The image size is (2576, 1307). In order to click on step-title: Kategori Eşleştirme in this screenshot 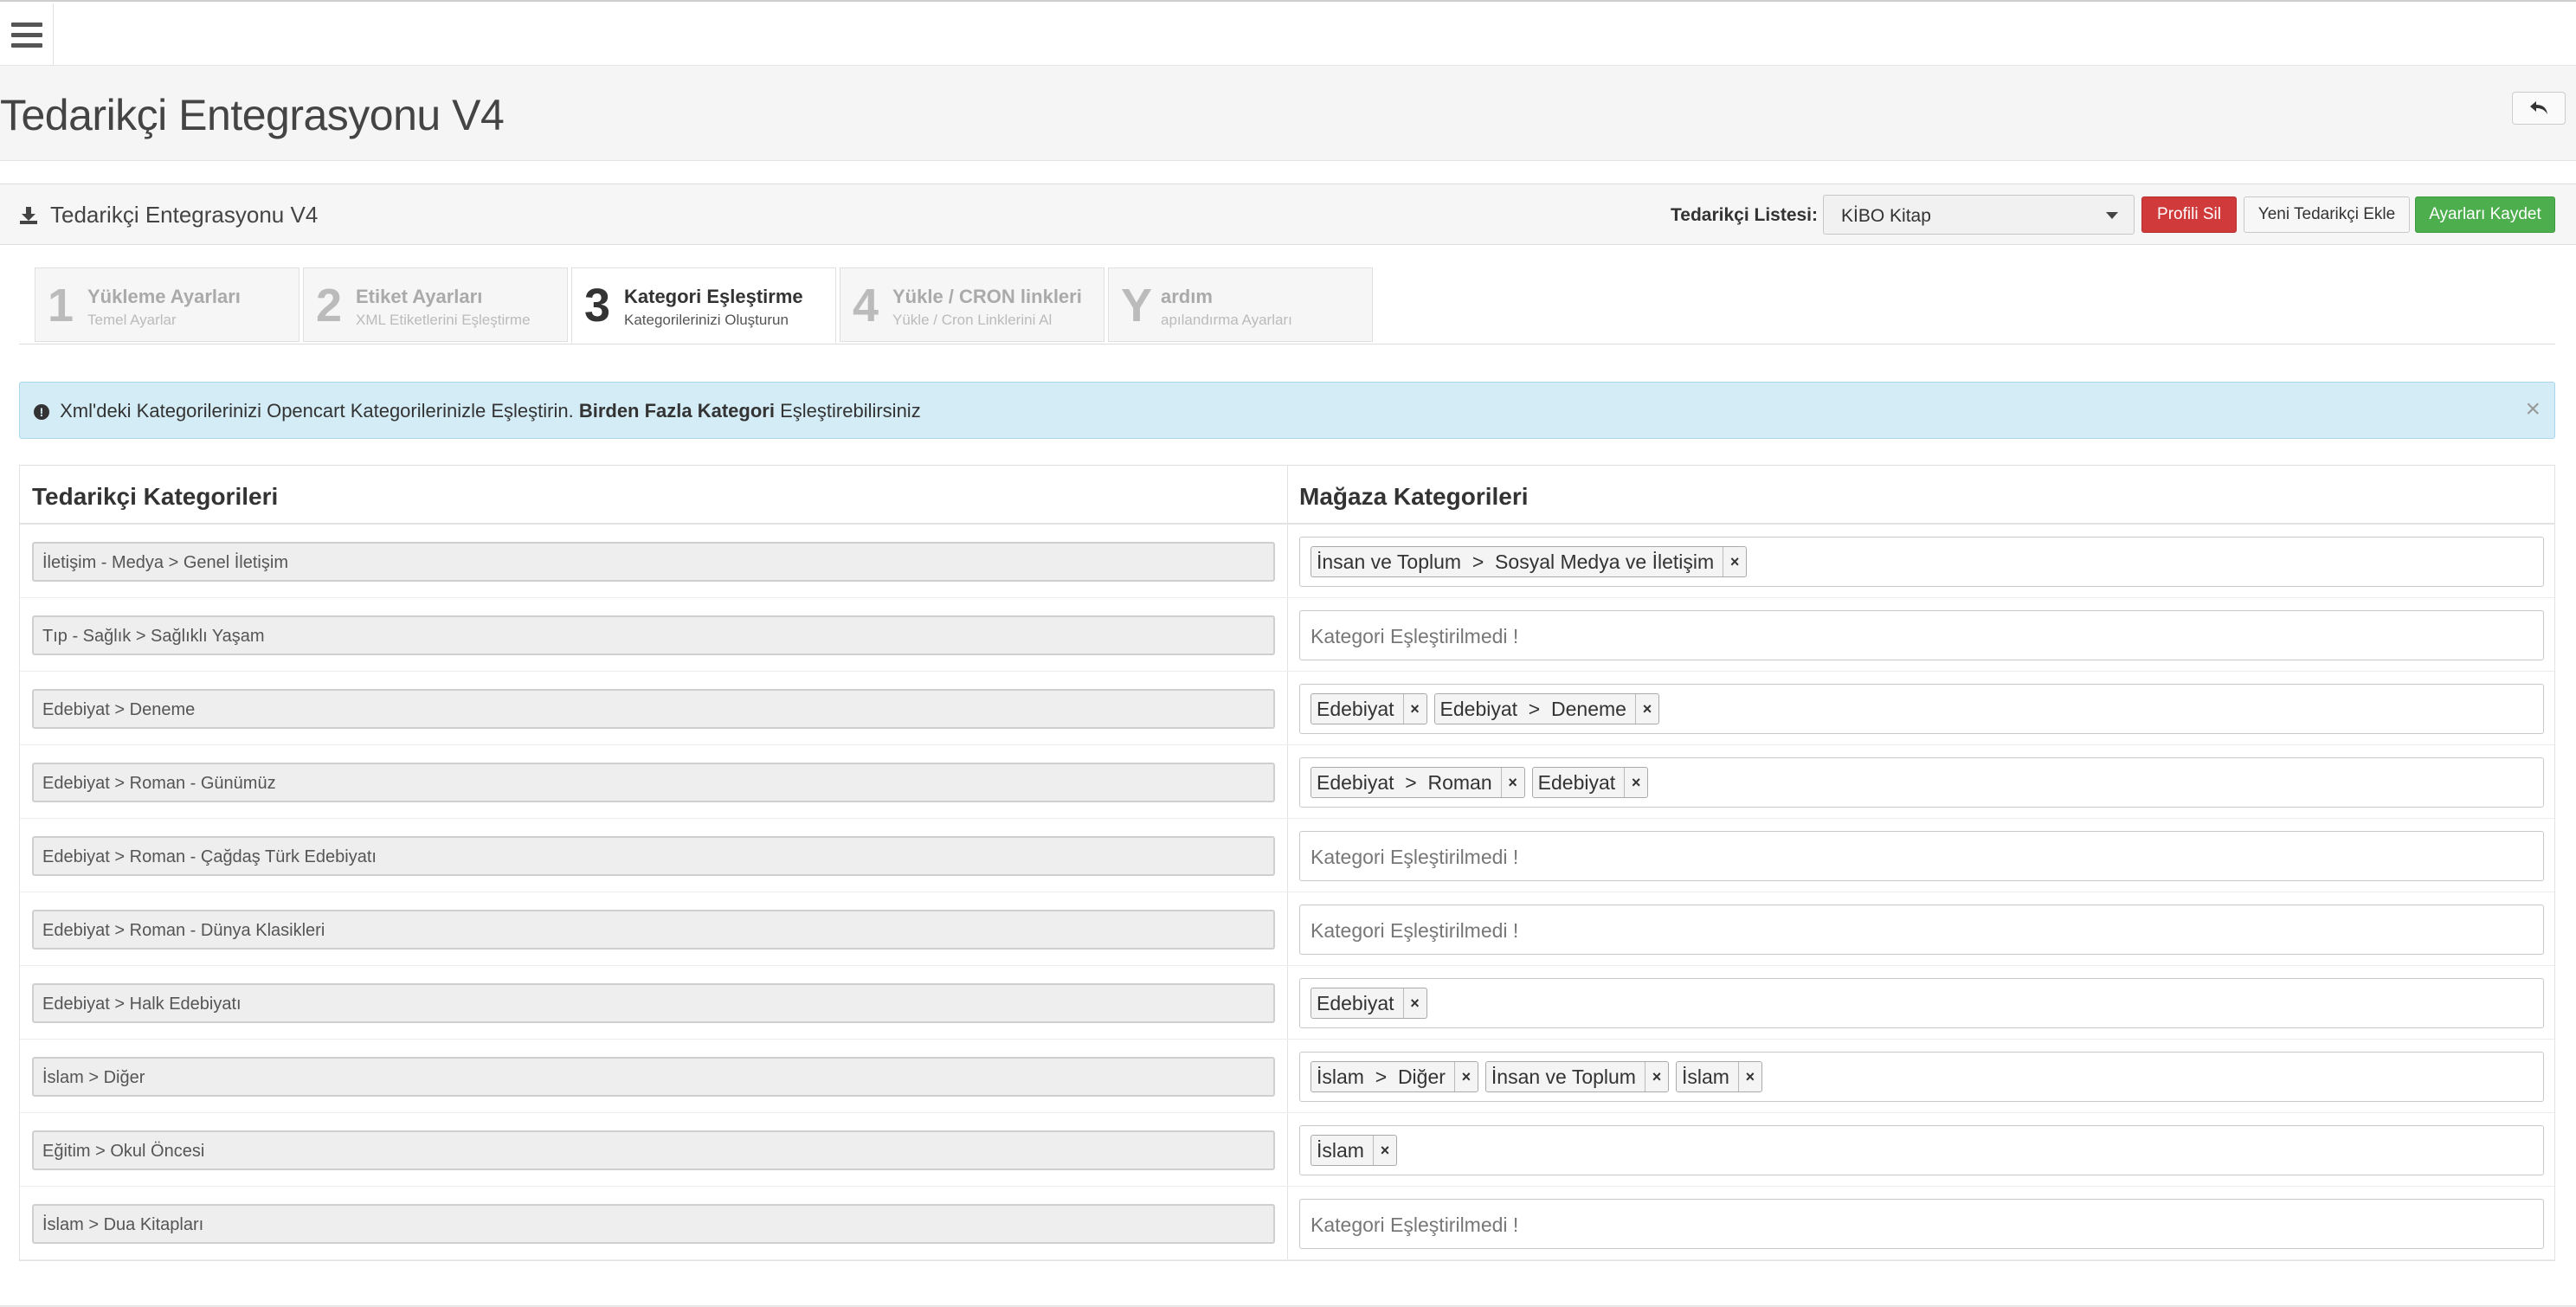, I will do `click(713, 296)`.